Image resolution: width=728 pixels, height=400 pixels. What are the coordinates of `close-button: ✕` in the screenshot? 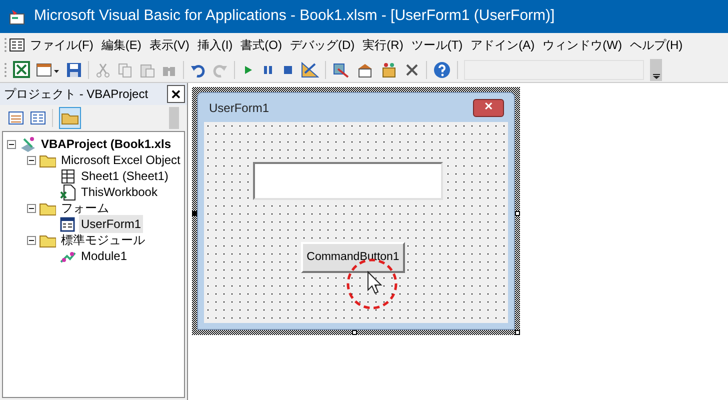 It's located at (176, 94).